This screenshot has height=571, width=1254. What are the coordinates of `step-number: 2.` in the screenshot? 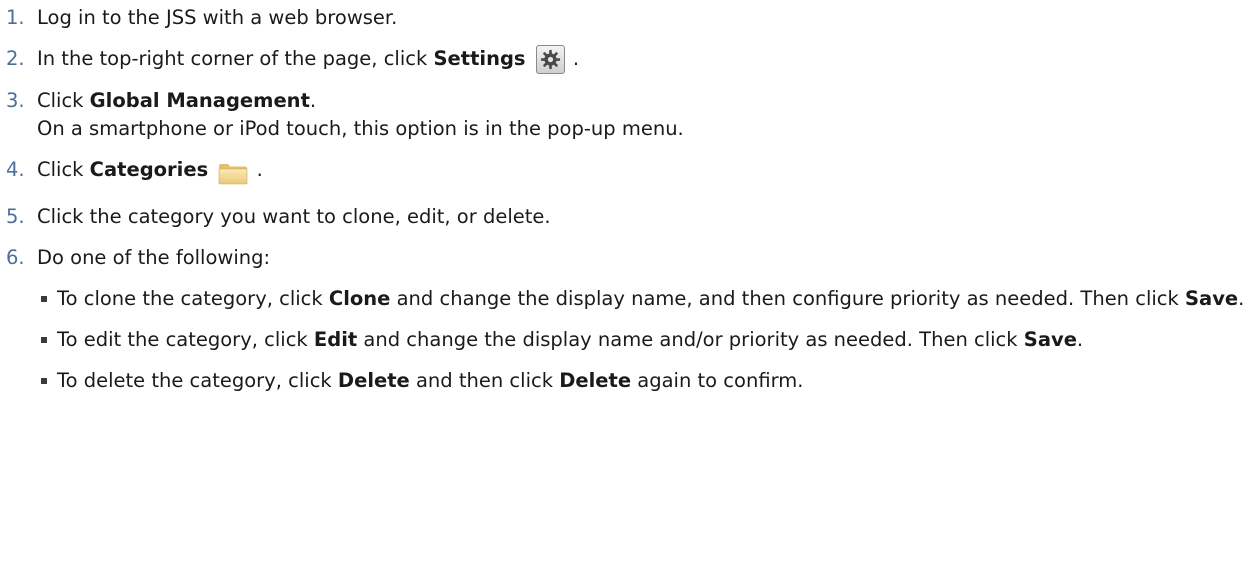 It's located at (15, 58).